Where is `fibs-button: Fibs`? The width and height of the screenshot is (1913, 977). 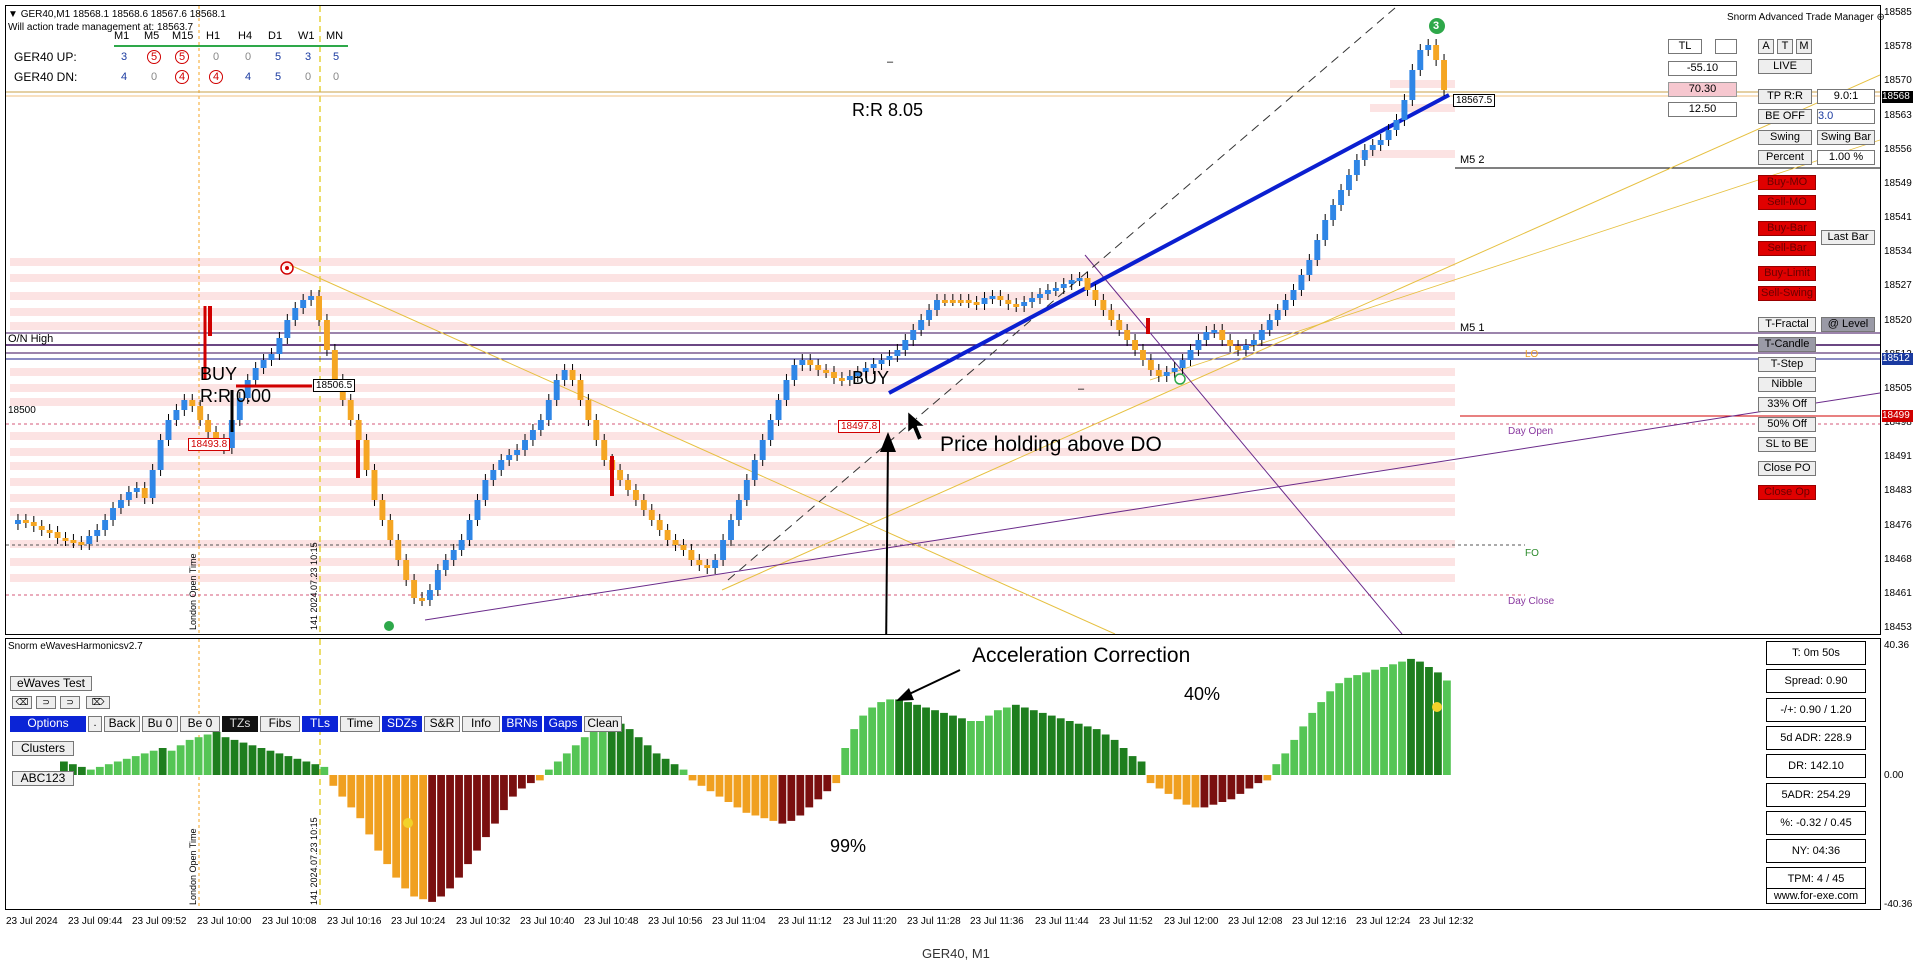 fibs-button: Fibs is located at coordinates (280, 724).